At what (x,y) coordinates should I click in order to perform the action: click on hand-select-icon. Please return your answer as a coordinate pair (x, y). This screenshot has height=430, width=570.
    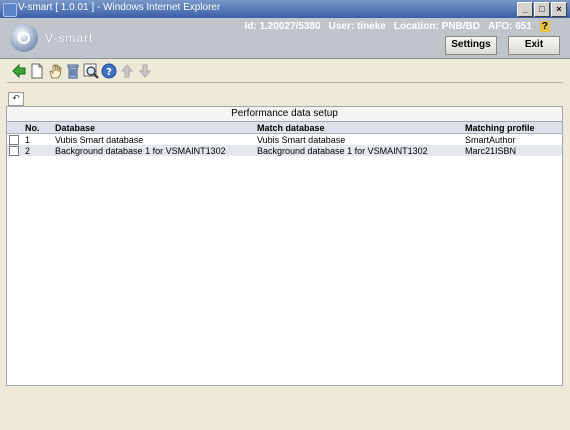
    Looking at the image, I should click on (55, 71).